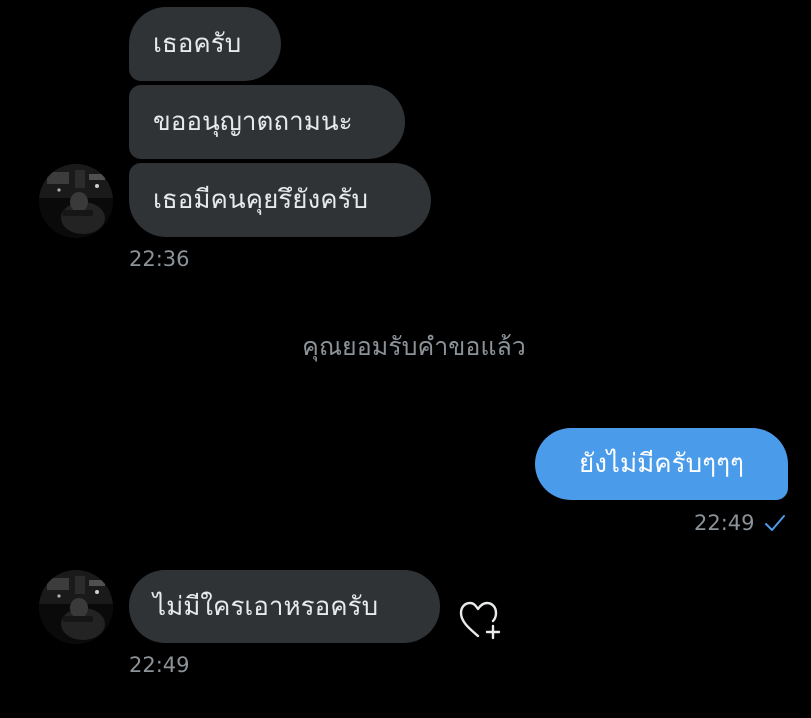 The image size is (811, 718). I want to click on message-bubble-outgoing: ยังไม่มีครับๆๆๆ, so click(661, 464).